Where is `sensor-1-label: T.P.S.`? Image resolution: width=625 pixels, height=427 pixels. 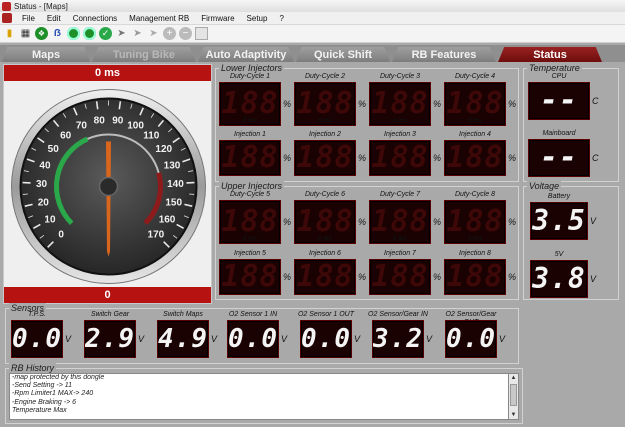 sensor-1-label: T.P.S. is located at coordinates (37, 314).